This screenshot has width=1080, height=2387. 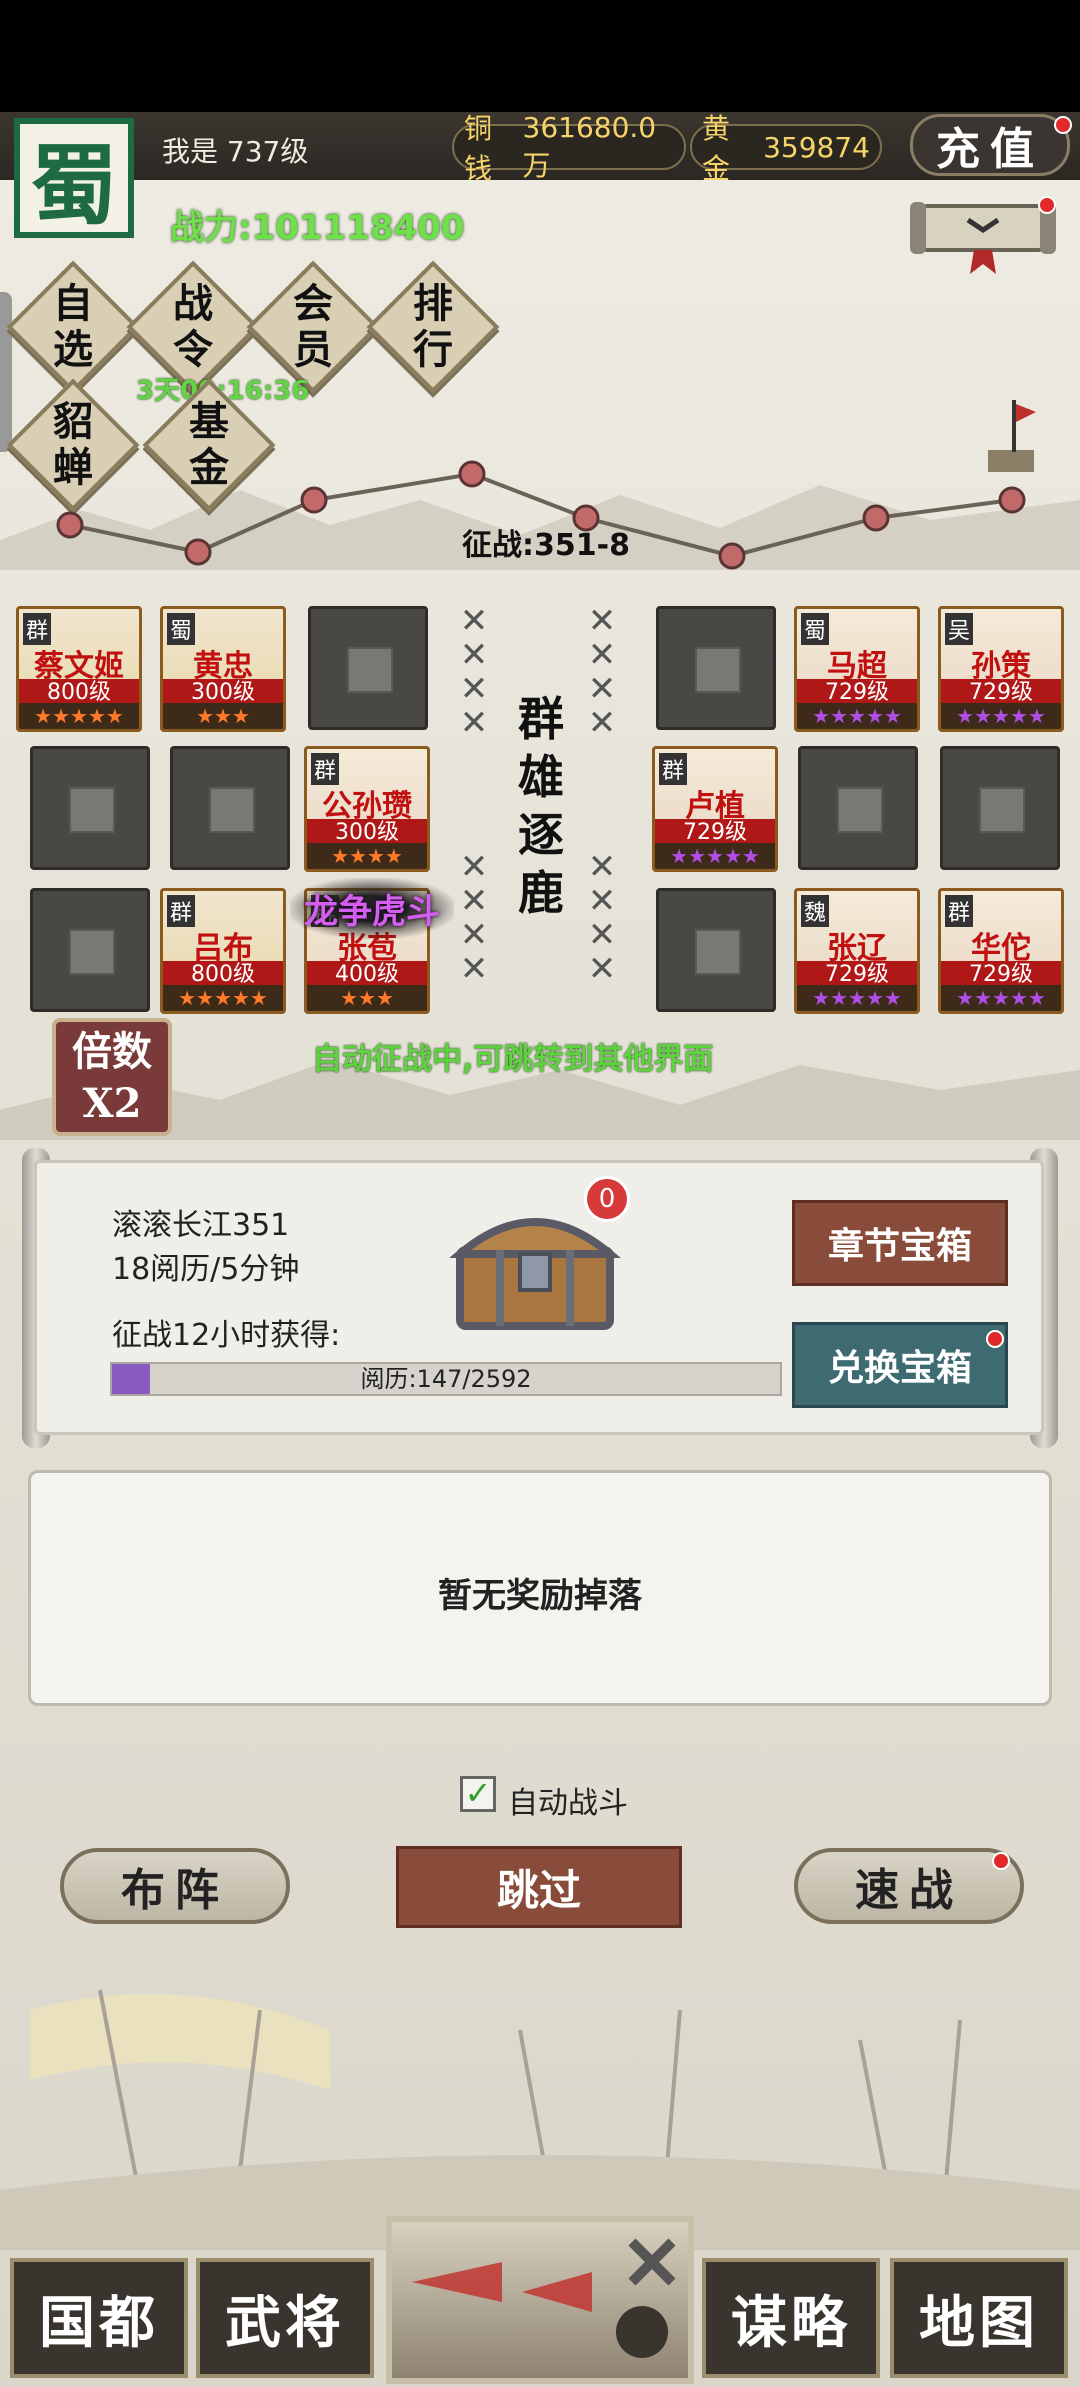 I want to click on nav-campaign, so click(x=540, y=2300).